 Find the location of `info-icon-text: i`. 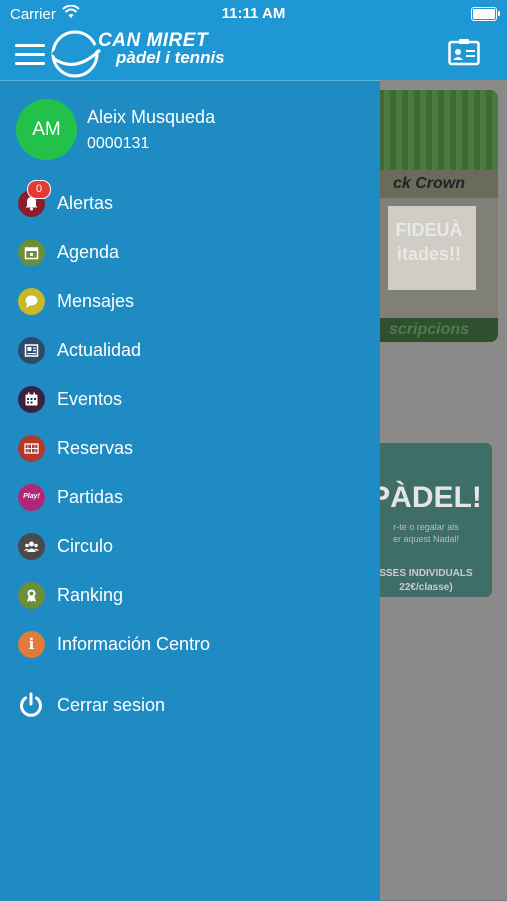

info-icon-text: i is located at coordinates (31, 644).